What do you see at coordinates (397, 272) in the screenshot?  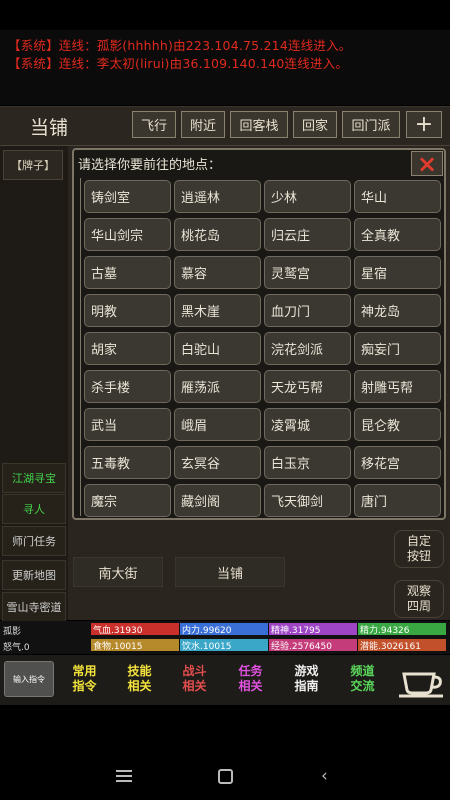 I see `location-button: 星宿` at bounding box center [397, 272].